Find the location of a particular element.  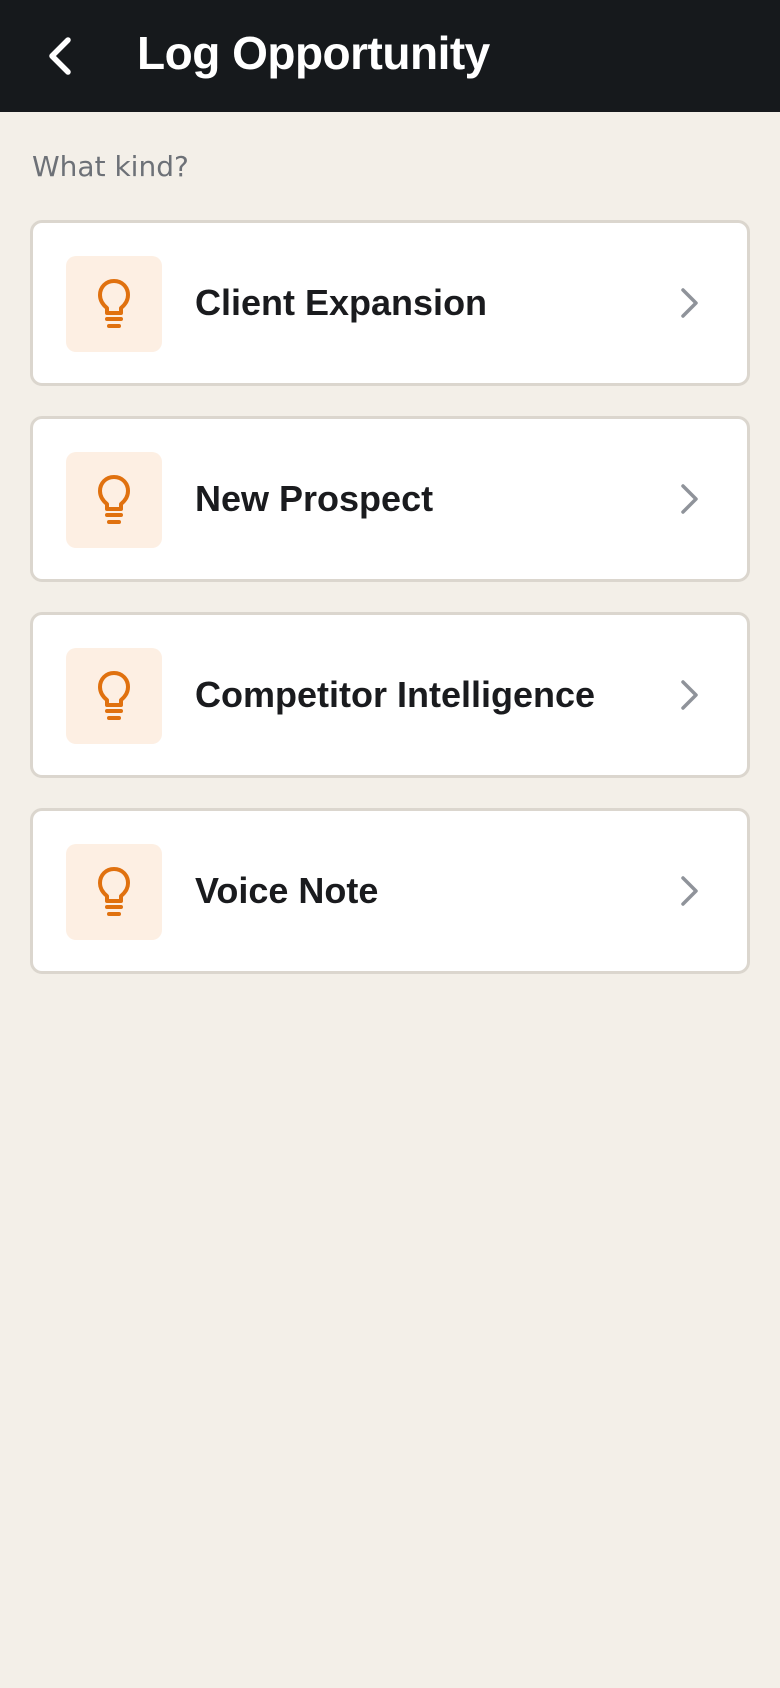

chevron-left-icon is located at coordinates (60, 56).